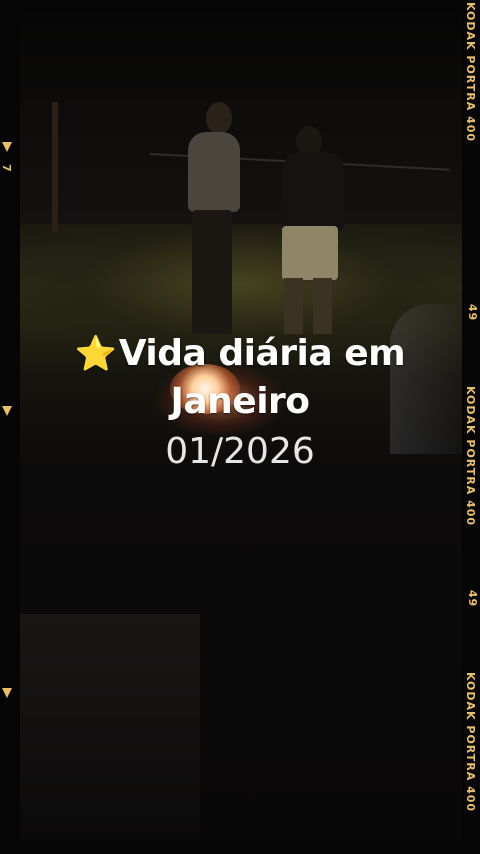 This screenshot has width=480, height=854. I want to click on caption-title-text-1: Vida diária em, so click(262, 353).